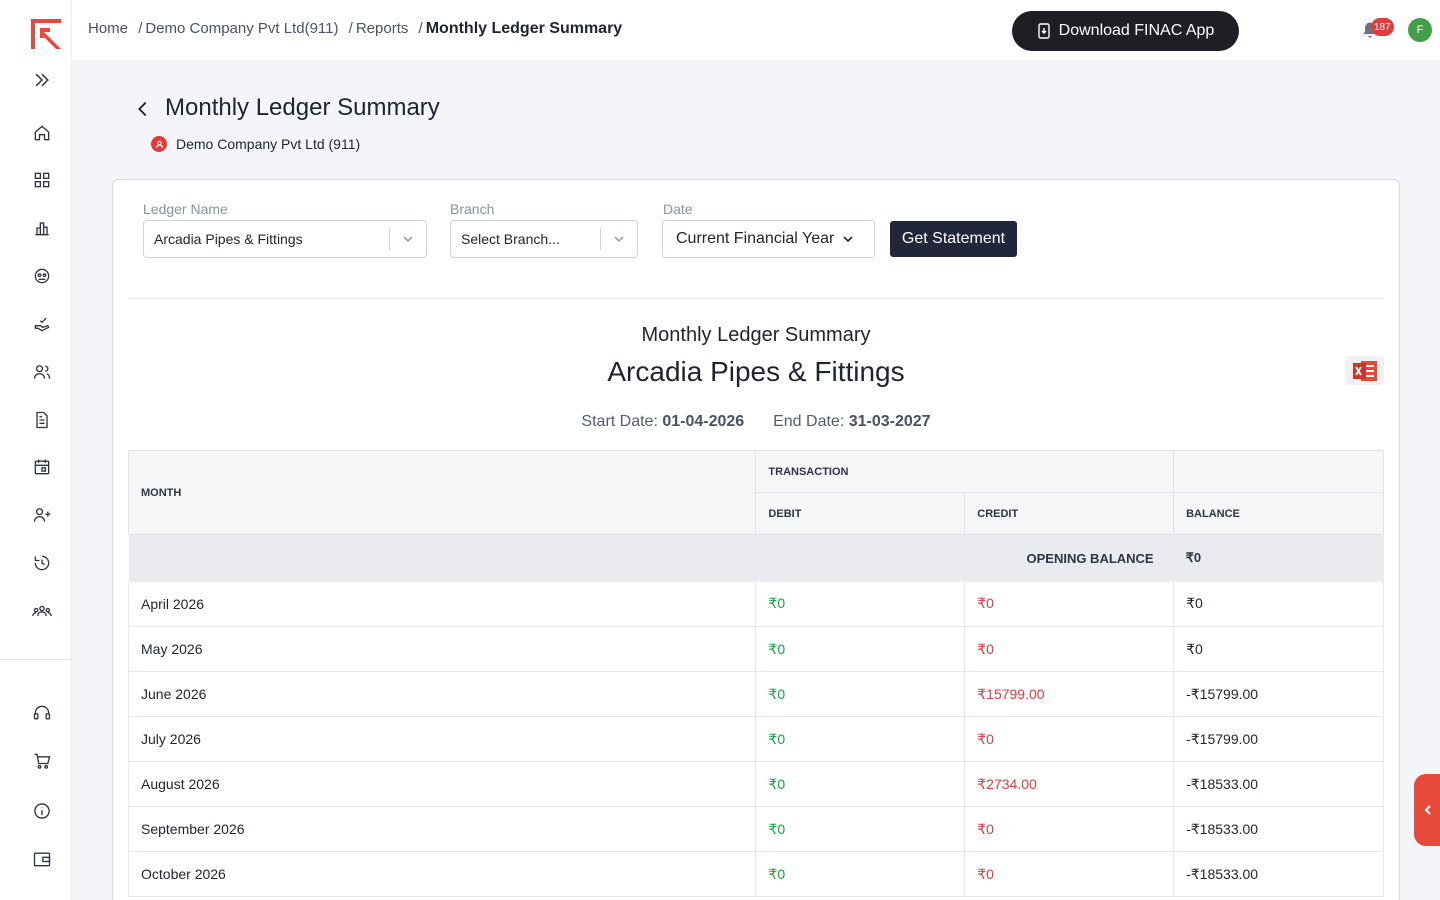  I want to click on divider, so click(756, 298).